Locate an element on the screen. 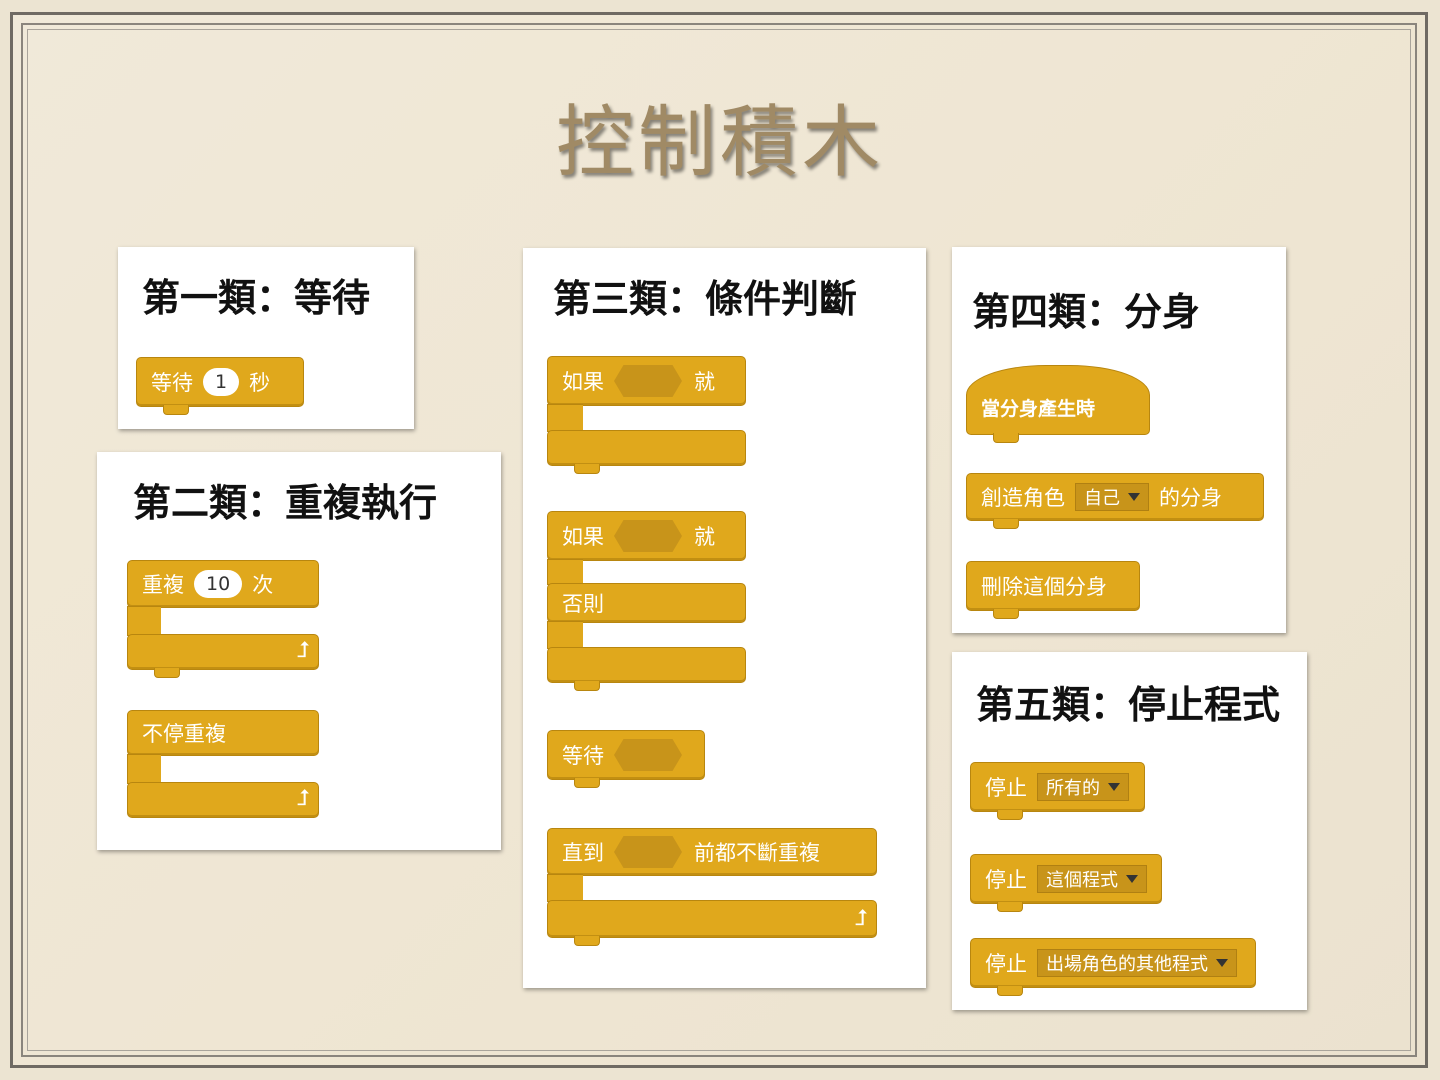 This screenshot has height=1080, width=1440. forever-block: 不停重複 ⮥ is located at coordinates (223, 764).